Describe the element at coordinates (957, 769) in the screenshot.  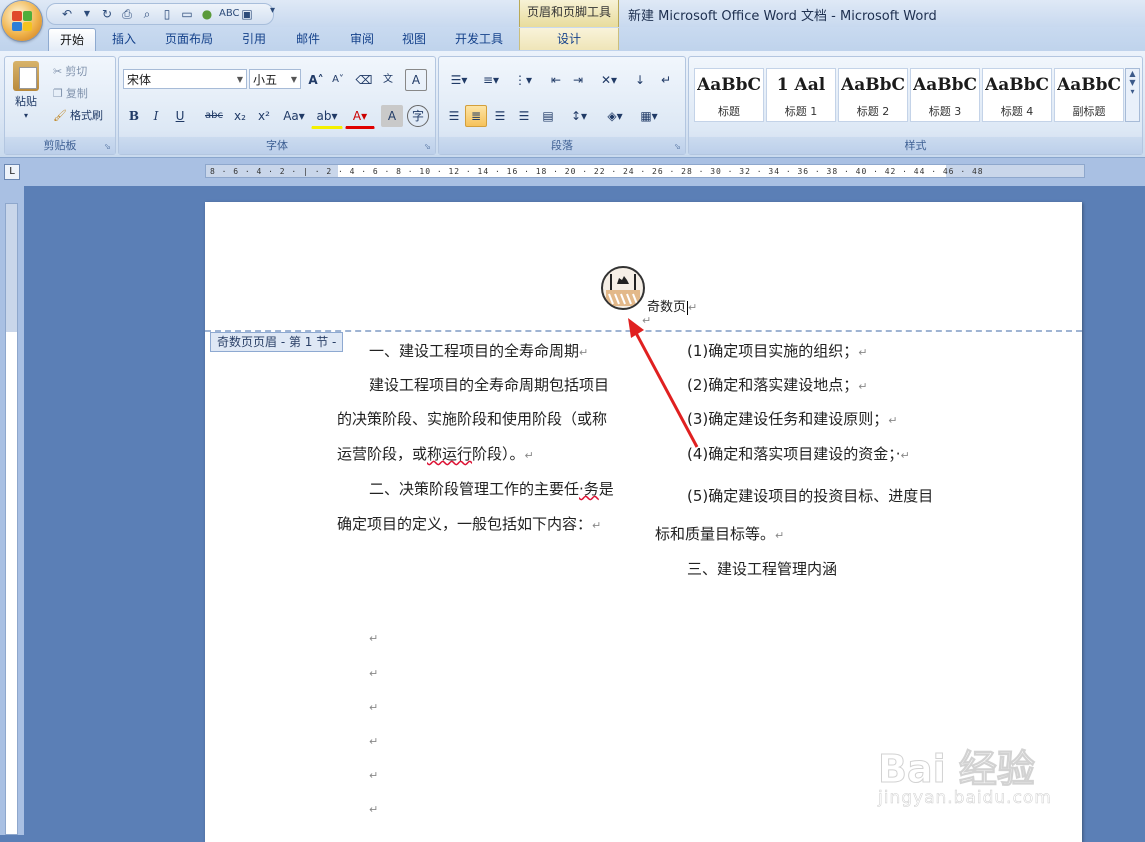
I see `watermark-brand: Bai 经验` at that location.